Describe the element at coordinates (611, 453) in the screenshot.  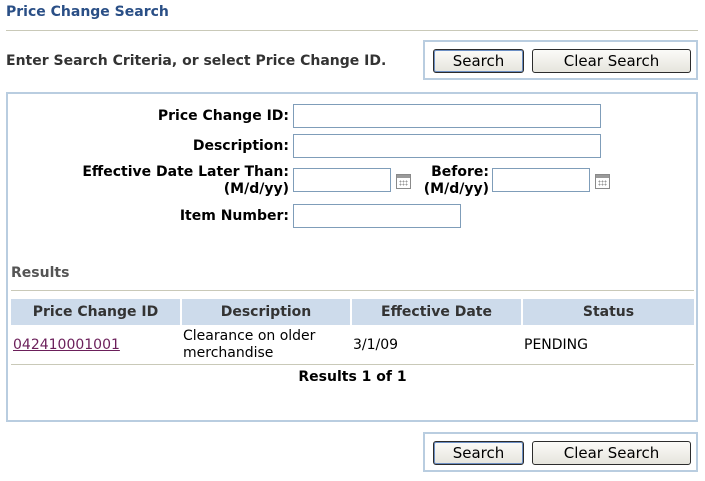
I see `clear-search-button-bottom: Clear Search` at that location.